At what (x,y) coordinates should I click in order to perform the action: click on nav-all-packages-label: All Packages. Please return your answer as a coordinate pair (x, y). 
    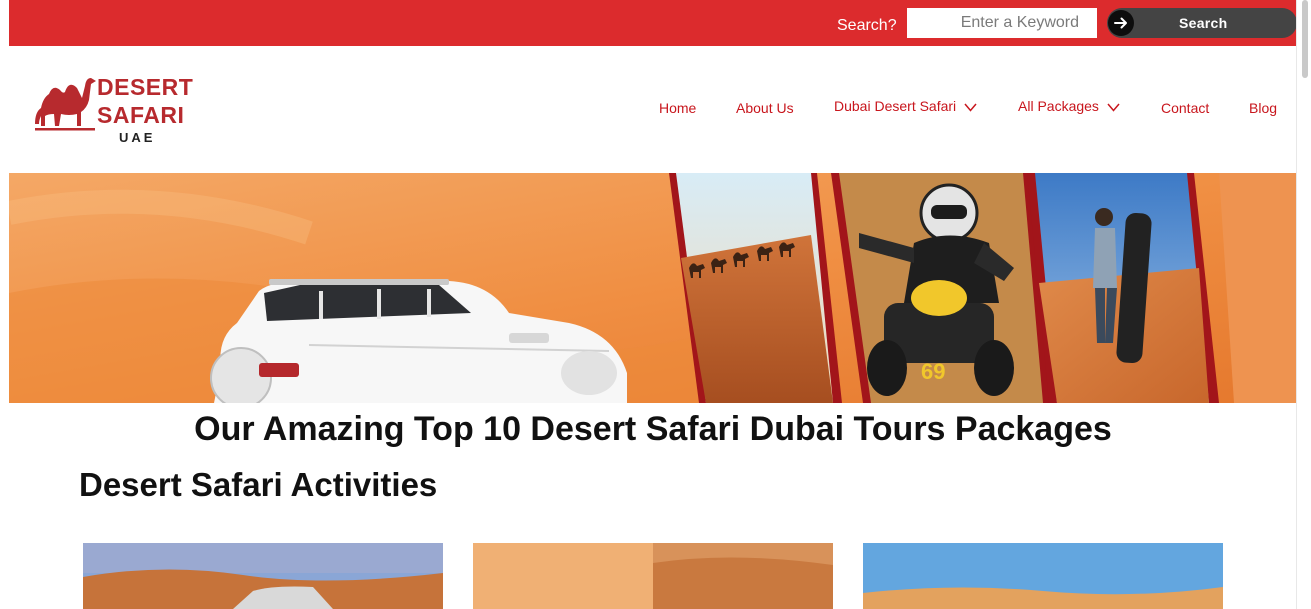
    Looking at the image, I should click on (1058, 106).